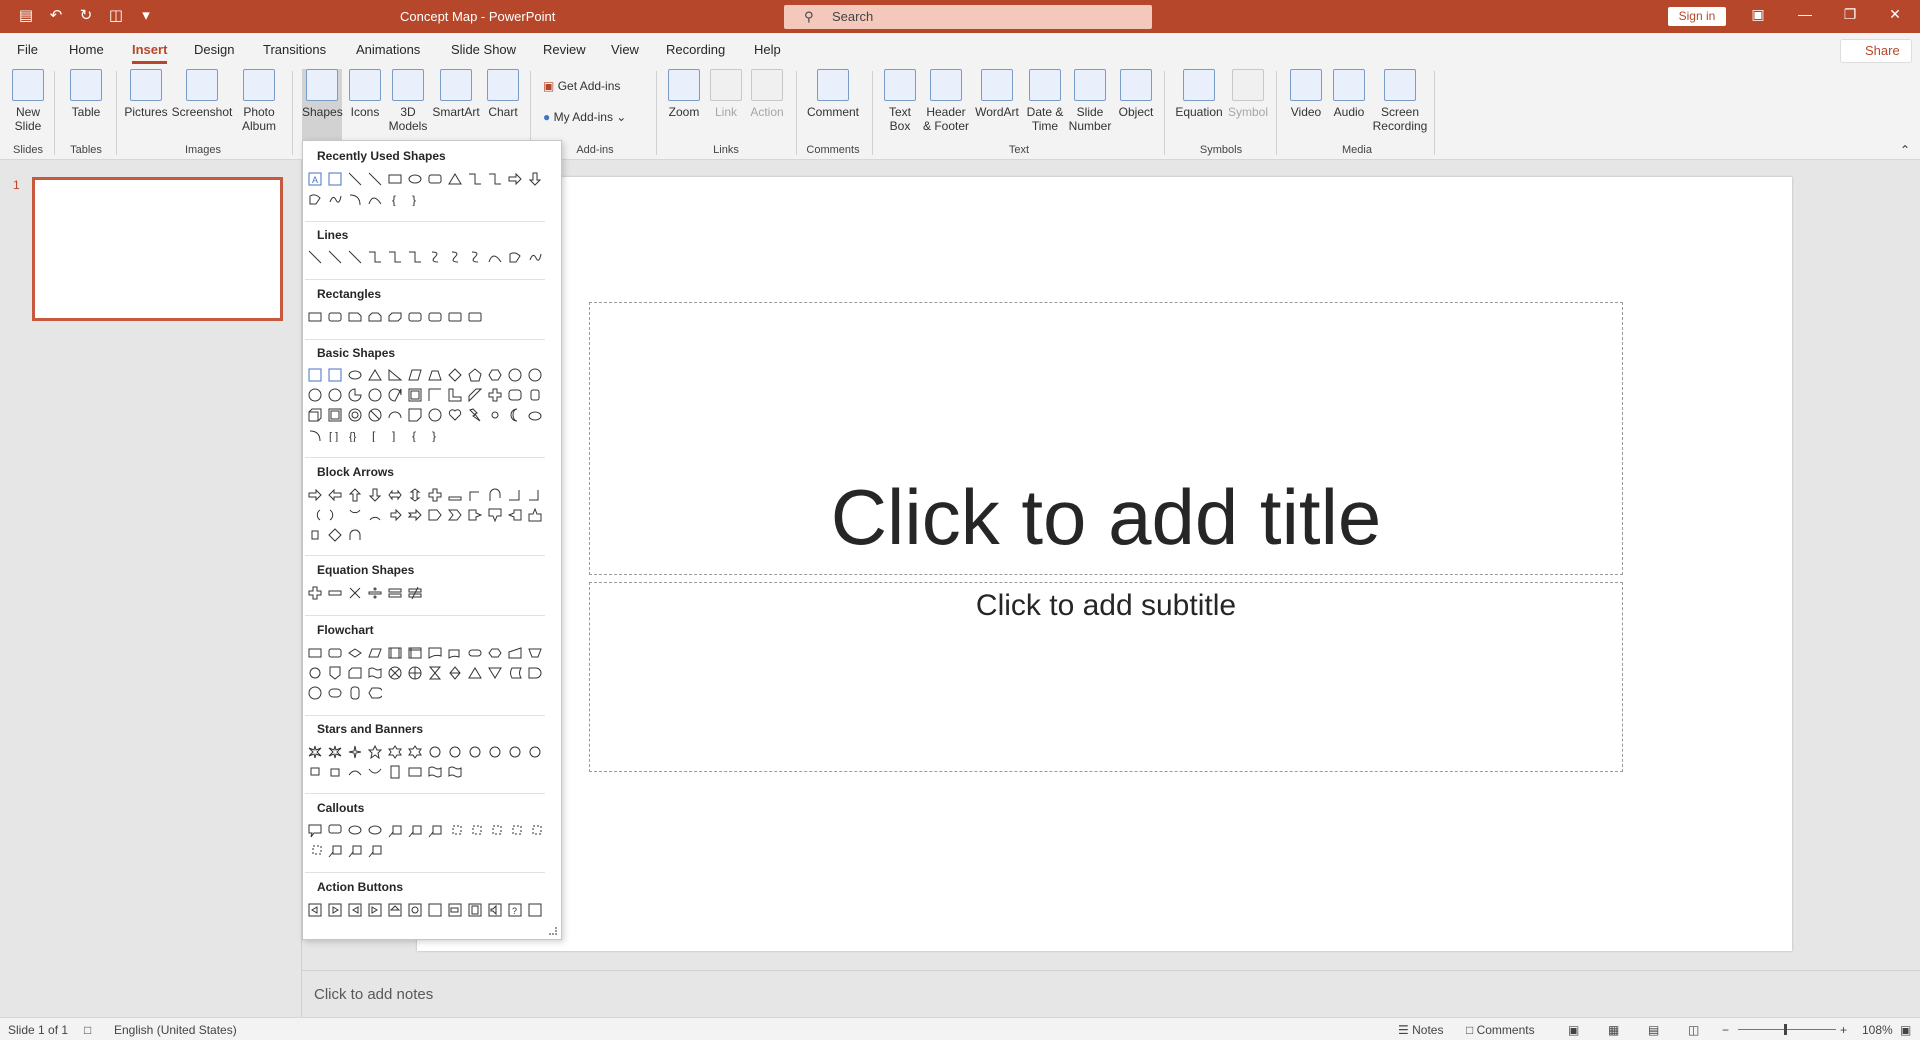  What do you see at coordinates (435, 515) in the screenshot?
I see `pentagon-arrow-shape-icon` at bounding box center [435, 515].